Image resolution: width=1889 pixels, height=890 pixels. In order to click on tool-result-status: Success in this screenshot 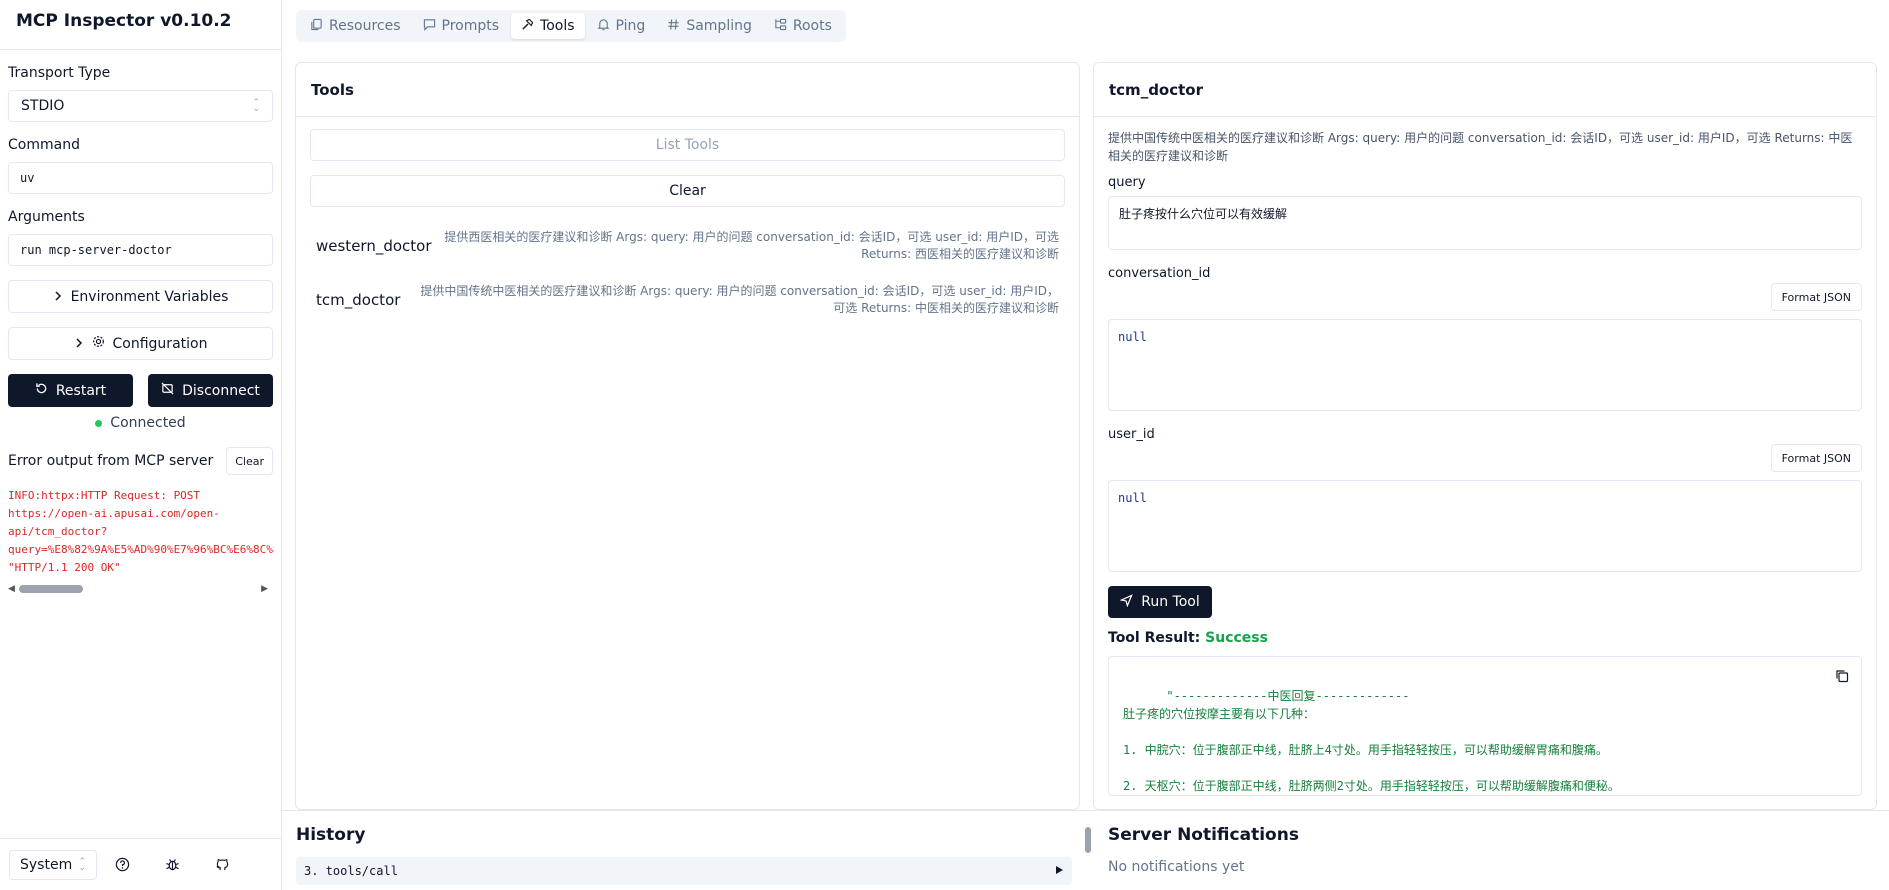, I will do `click(1236, 638)`.